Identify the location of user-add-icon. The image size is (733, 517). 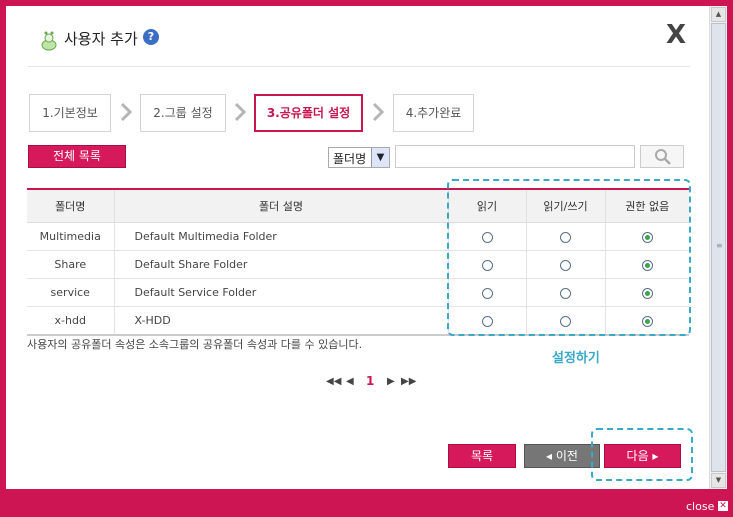
(49, 41).